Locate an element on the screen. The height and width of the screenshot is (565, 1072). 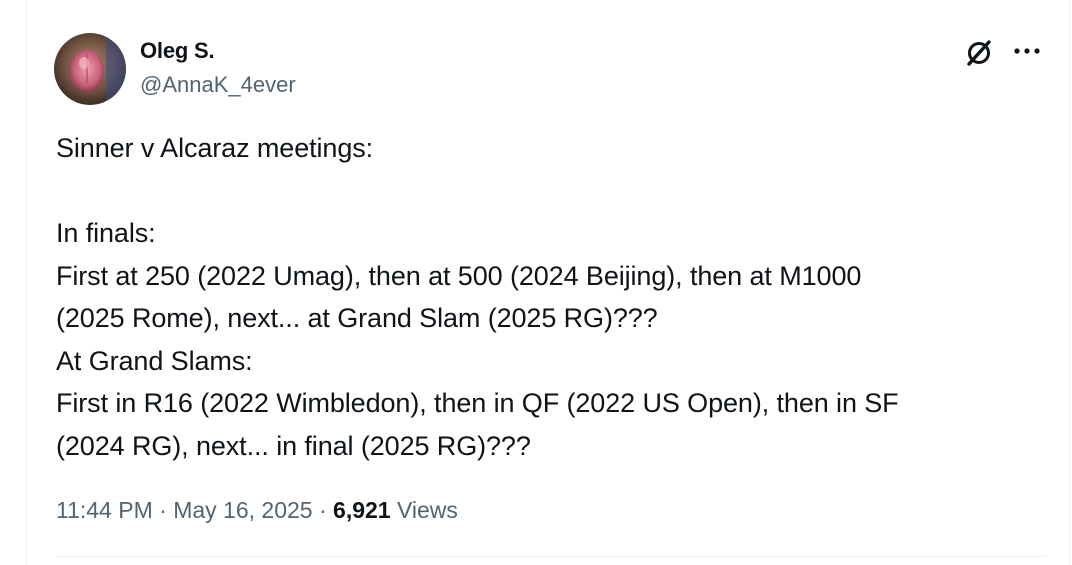
grok-button is located at coordinates (979, 53).